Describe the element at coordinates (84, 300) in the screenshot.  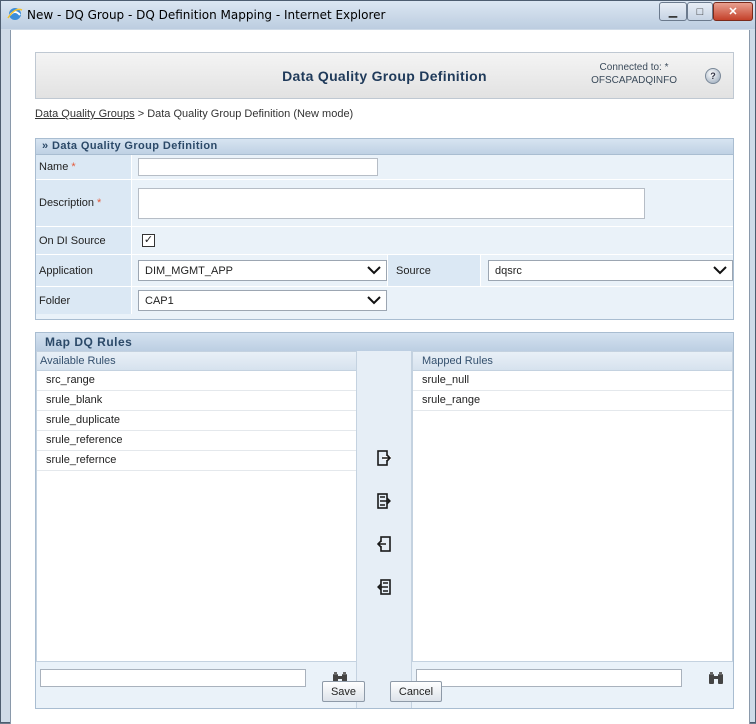
I see `folder-label: Folder` at that location.